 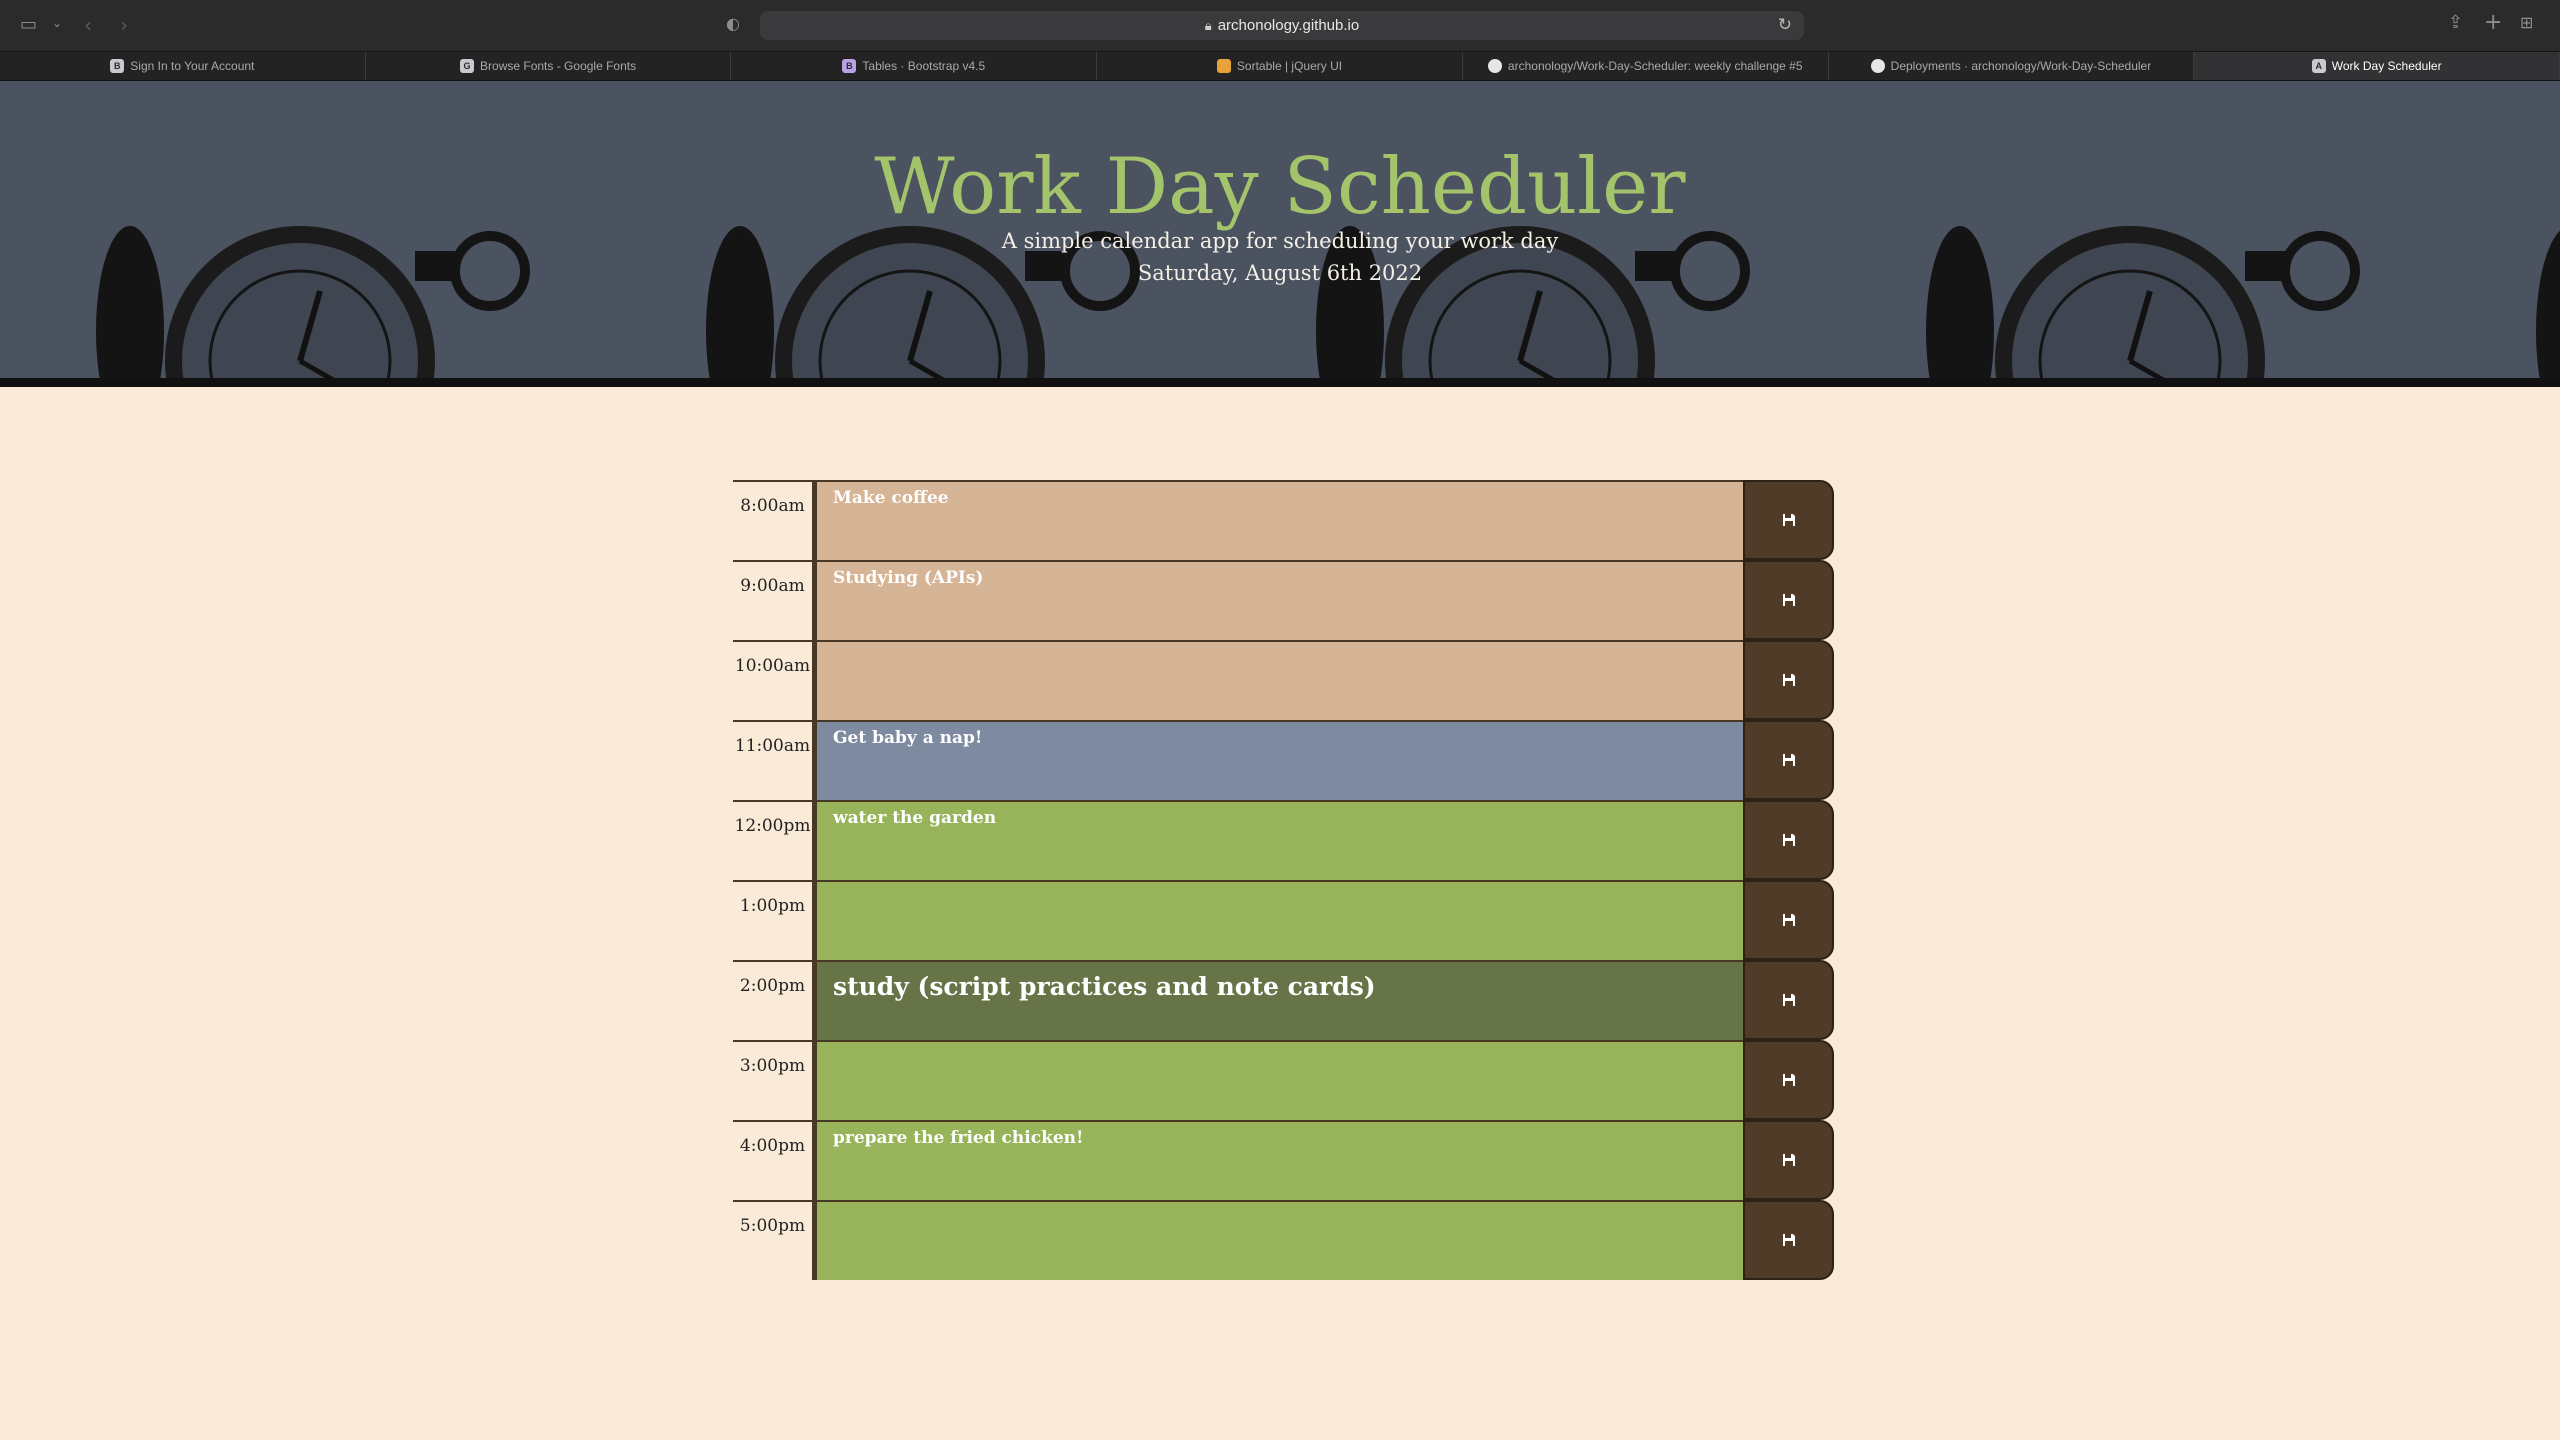 What do you see at coordinates (1280, 1000) in the screenshot?
I see `description-textarea: study (script practices and note cards)` at bounding box center [1280, 1000].